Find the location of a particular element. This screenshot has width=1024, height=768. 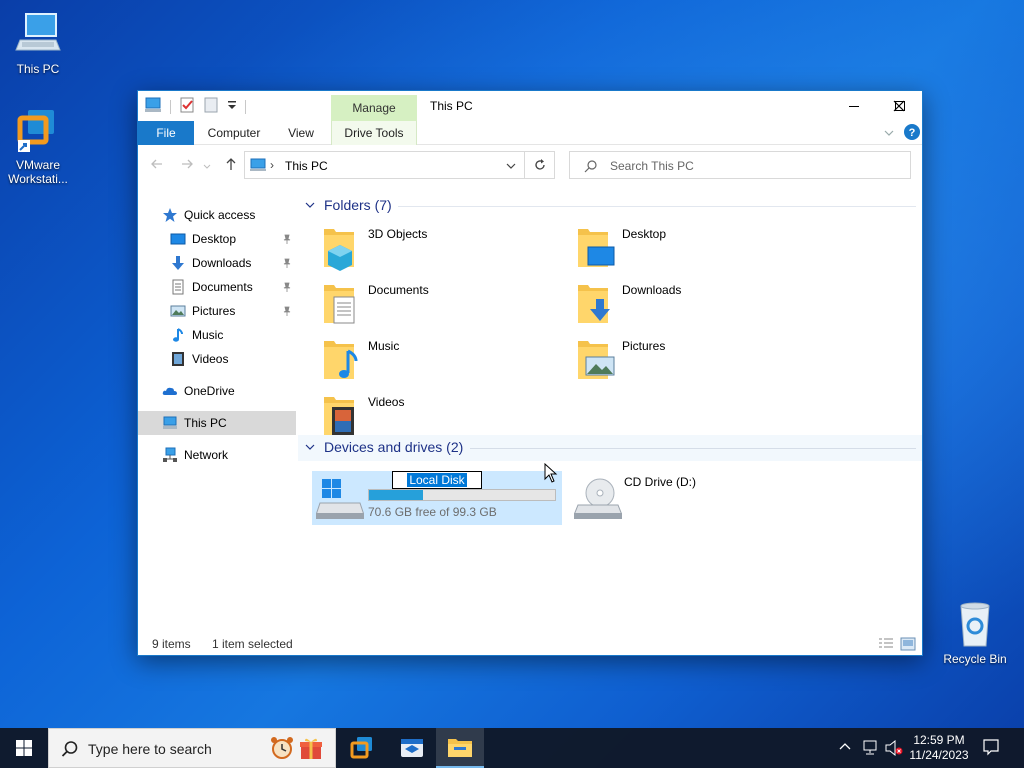

close-button is located at coordinates (899, 106).